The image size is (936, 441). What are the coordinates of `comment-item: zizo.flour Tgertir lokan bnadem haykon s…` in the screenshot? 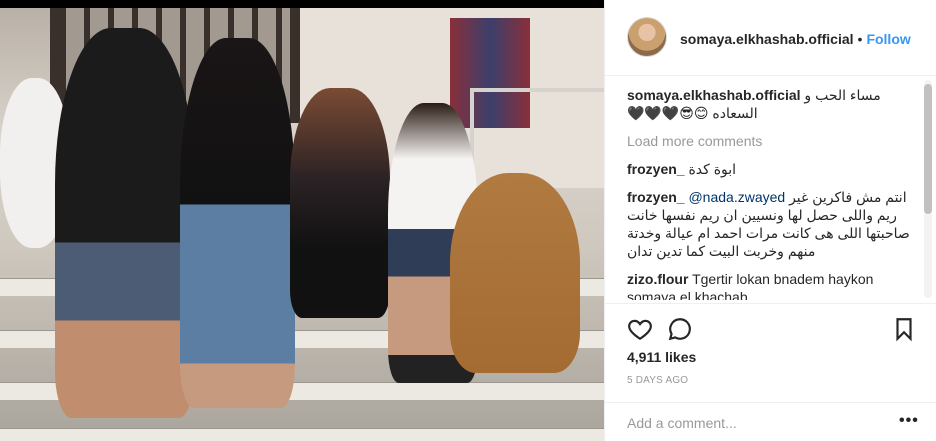 It's located at (776, 285).